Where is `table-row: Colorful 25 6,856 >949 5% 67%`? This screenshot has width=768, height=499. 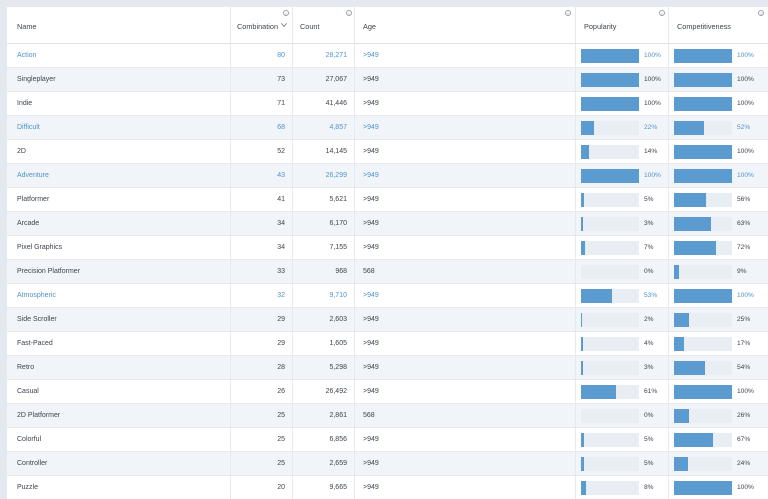
table-row: Colorful 25 6,856 >949 5% 67% is located at coordinates (387, 440).